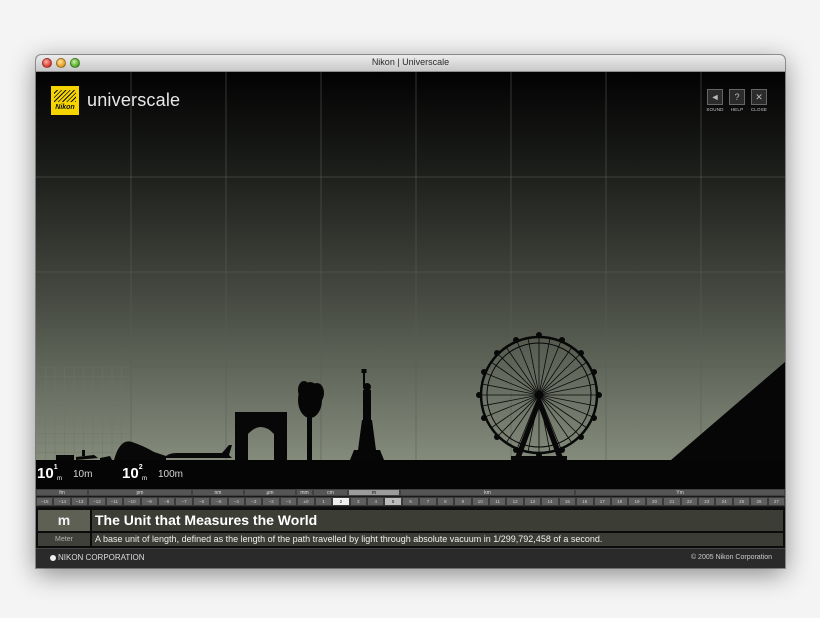 The width and height of the screenshot is (820, 618). What do you see at coordinates (428, 501) in the screenshot?
I see `scale-tick: 7` at bounding box center [428, 501].